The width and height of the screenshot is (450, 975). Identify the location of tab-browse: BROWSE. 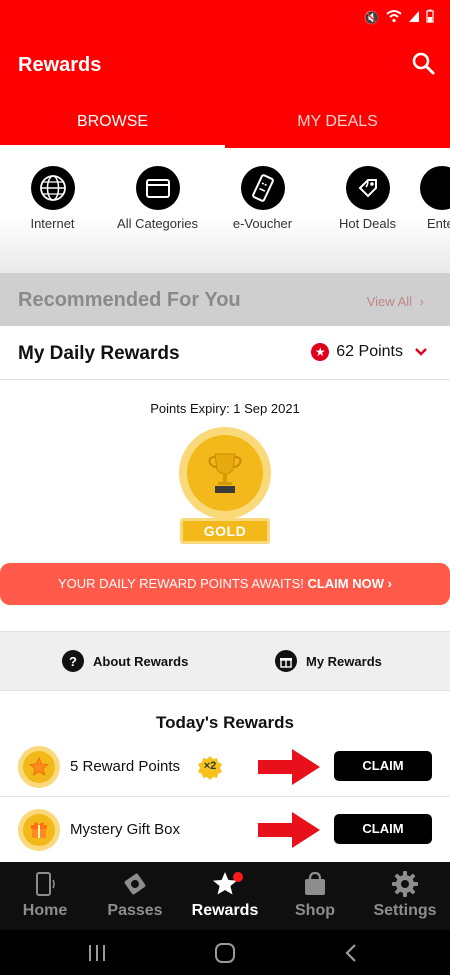
(112, 123).